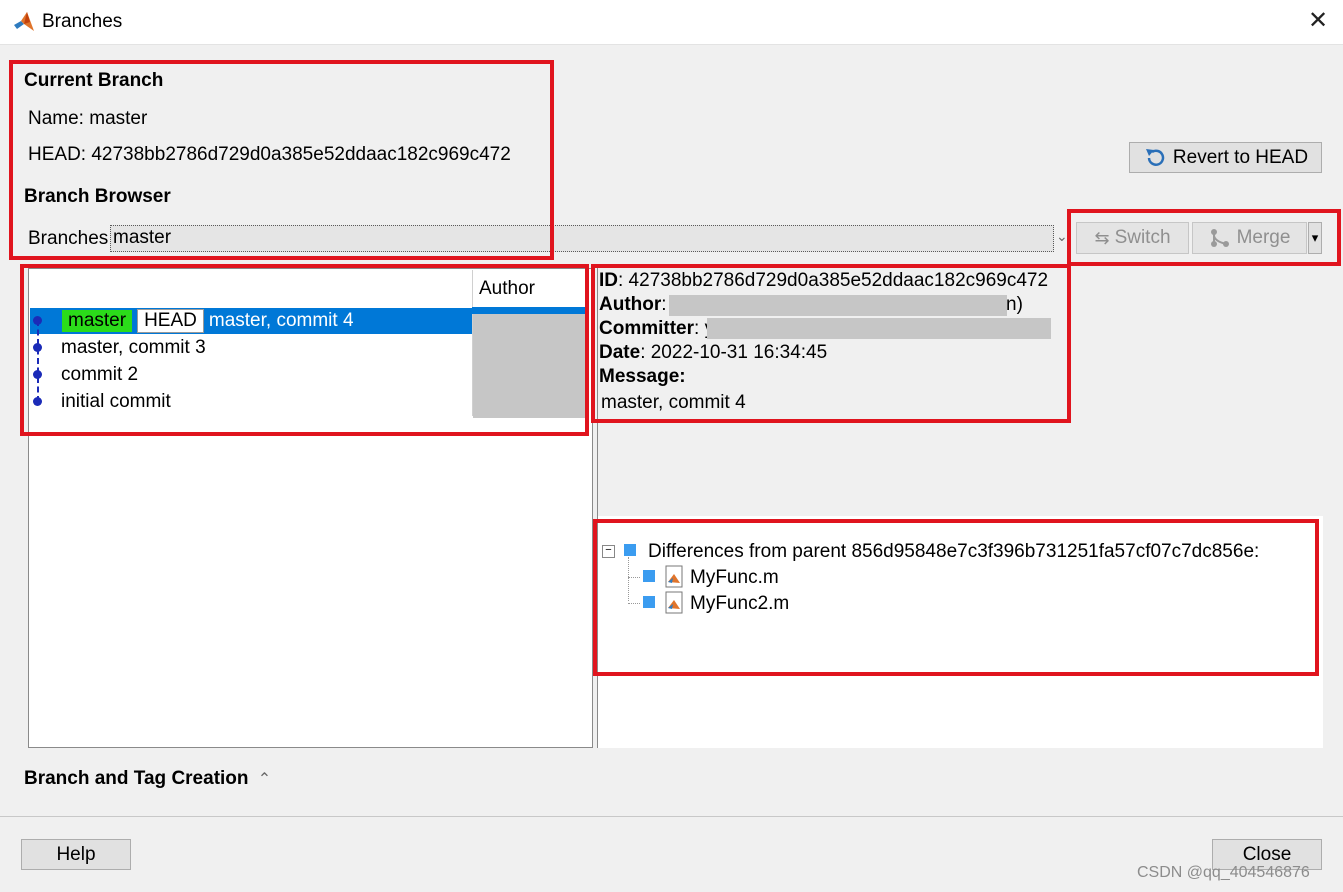 The width and height of the screenshot is (1343, 892). I want to click on help-button: Help, so click(76, 854).